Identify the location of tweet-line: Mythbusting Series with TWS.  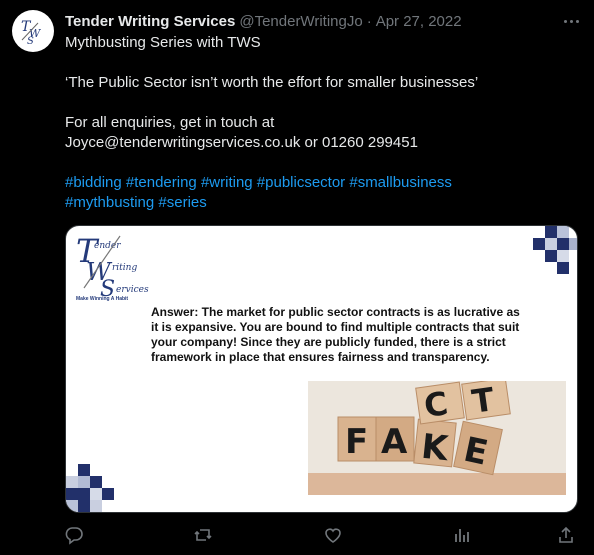
(163, 42).